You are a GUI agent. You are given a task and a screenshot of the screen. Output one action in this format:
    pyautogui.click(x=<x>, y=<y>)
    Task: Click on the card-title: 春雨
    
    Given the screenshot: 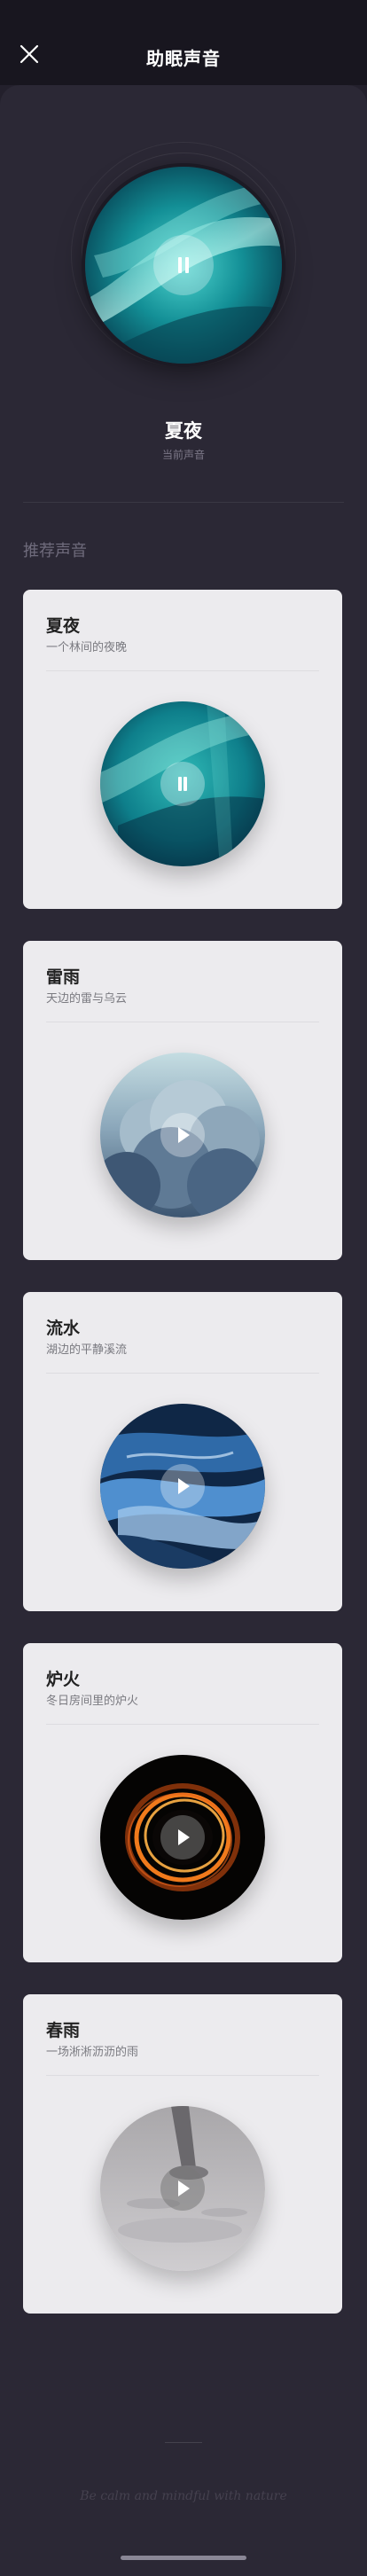 What is the action you would take?
    pyautogui.click(x=63, y=2031)
    